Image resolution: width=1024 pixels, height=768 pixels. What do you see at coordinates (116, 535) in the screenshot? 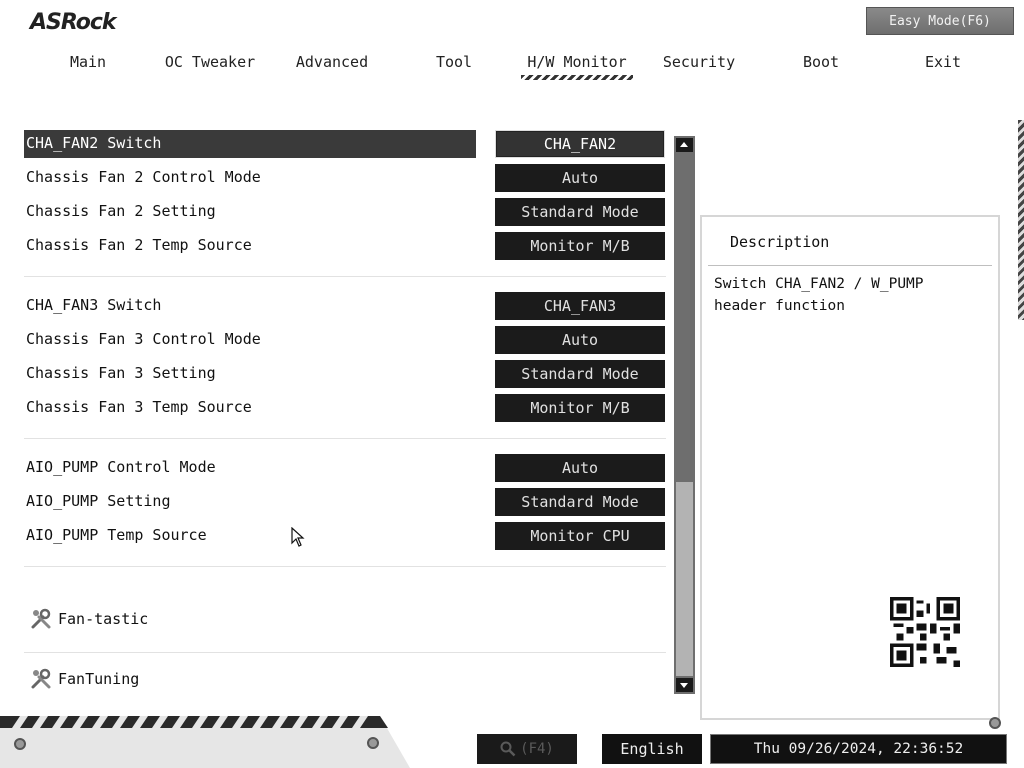
I see `setting-label: AIO_PUMP Temp Source` at bounding box center [116, 535].